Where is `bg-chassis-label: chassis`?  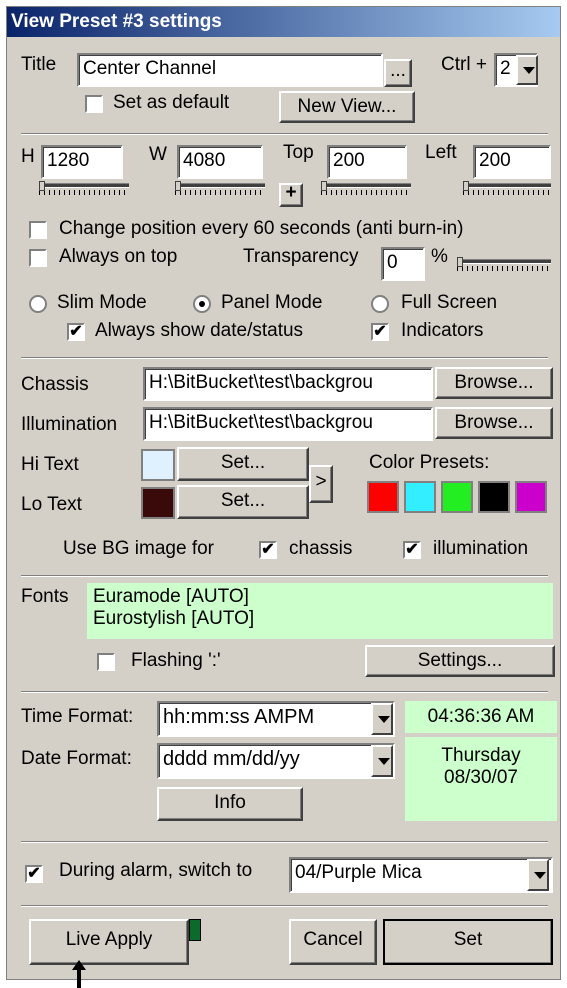
bg-chassis-label: chassis is located at coordinates (321, 548).